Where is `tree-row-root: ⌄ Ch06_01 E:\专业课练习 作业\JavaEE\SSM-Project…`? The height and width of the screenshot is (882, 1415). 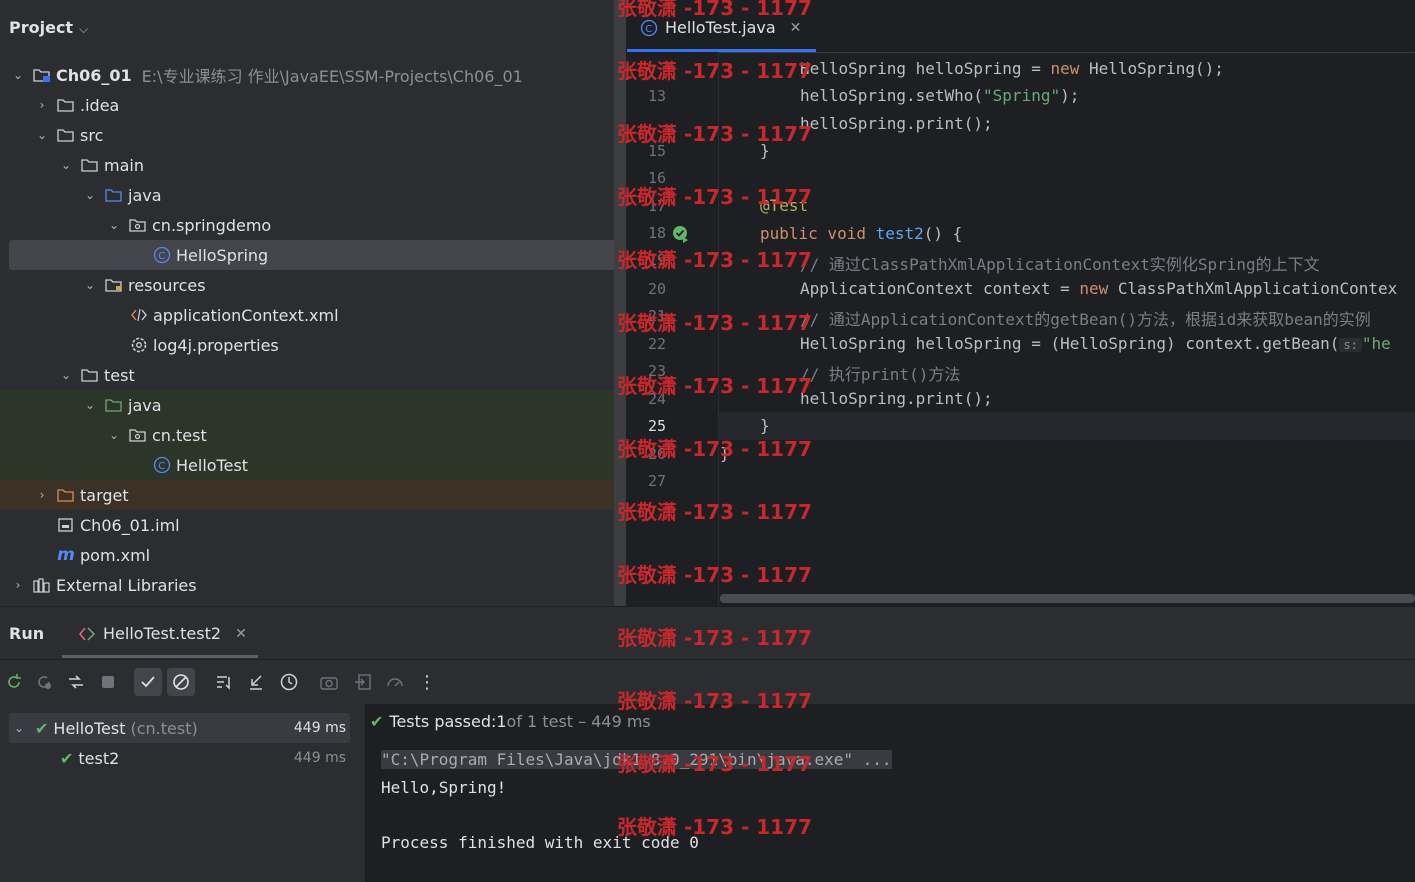 tree-row-root: ⌄ Ch06_01 E:\专业课练习 作业\JavaEE\SSM-Project… is located at coordinates (307, 75).